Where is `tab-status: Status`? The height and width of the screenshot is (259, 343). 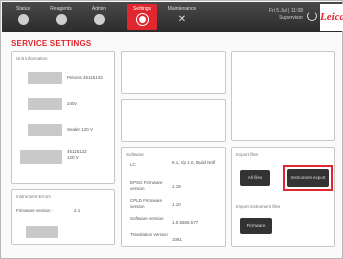 tab-status: Status is located at coordinates (23, 17).